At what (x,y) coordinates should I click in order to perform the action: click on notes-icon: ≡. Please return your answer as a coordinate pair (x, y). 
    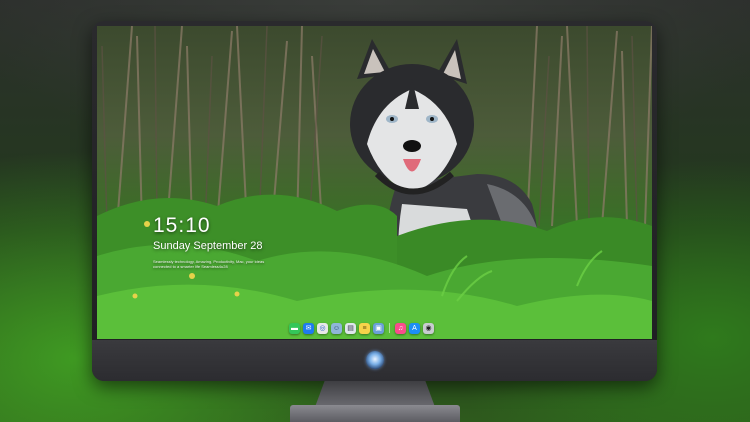
    Looking at the image, I should click on (364, 328).